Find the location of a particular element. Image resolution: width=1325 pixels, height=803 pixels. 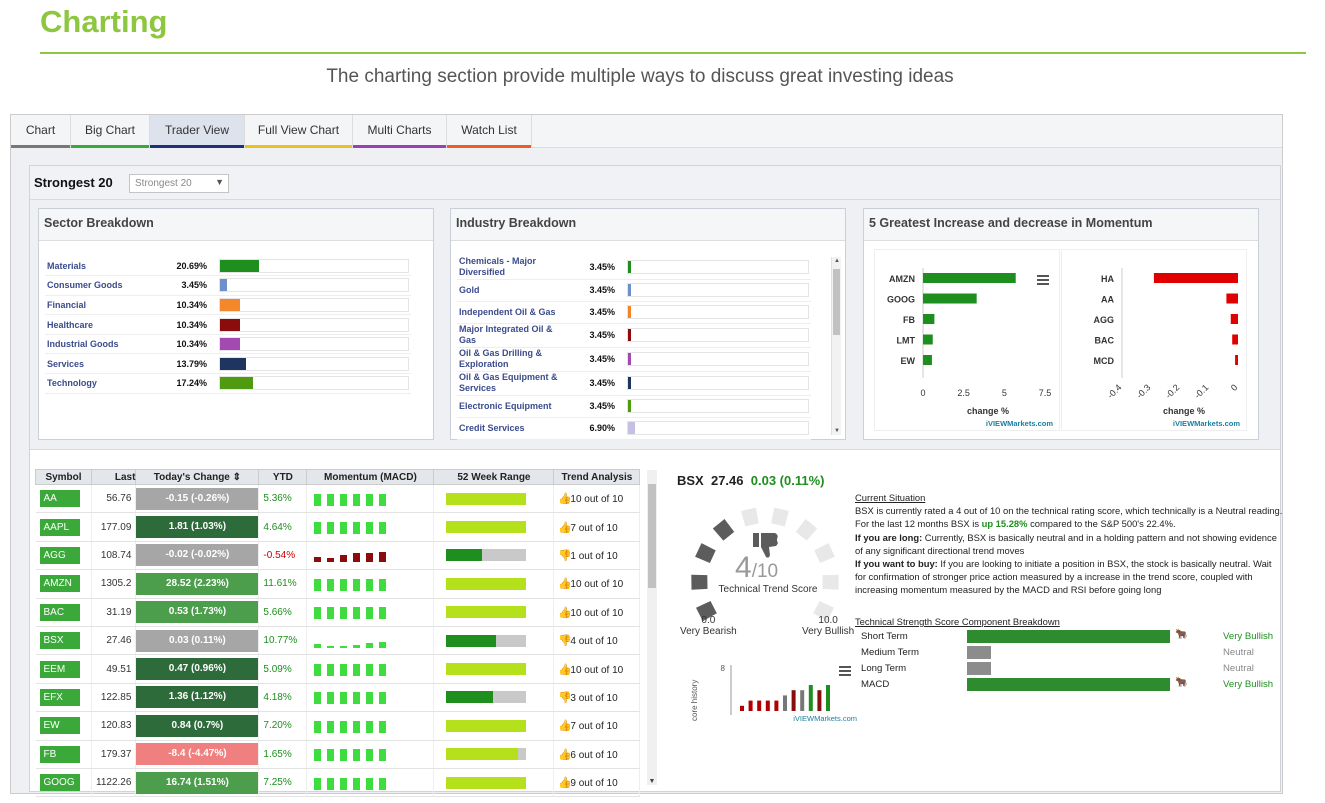

industry-name: Major Integrated Oil & Gas is located at coordinates (513, 335).